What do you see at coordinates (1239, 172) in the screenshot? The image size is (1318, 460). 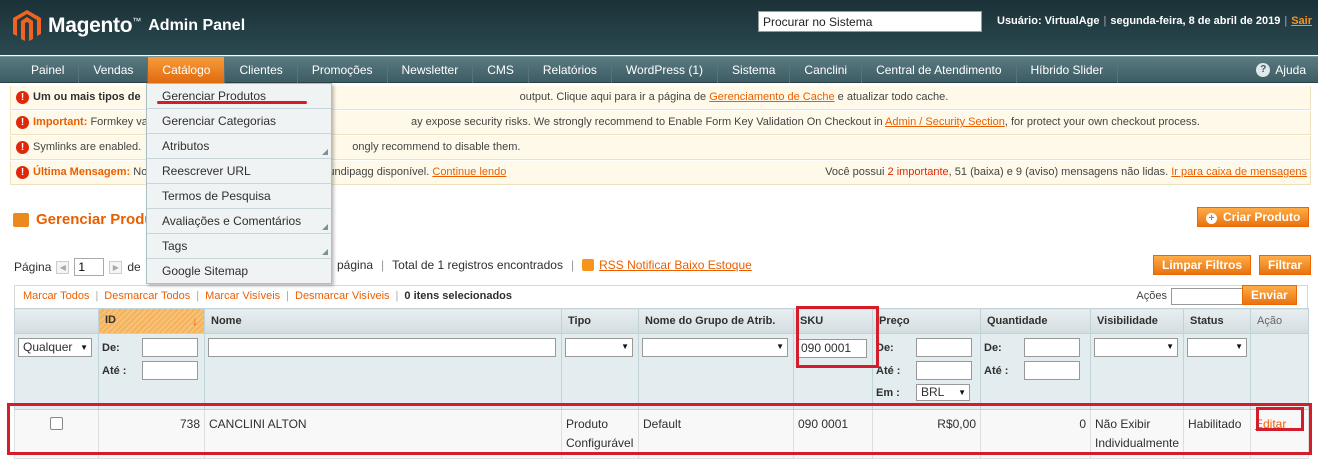 I see `inbox-link: Ir para caixa de mensagens` at bounding box center [1239, 172].